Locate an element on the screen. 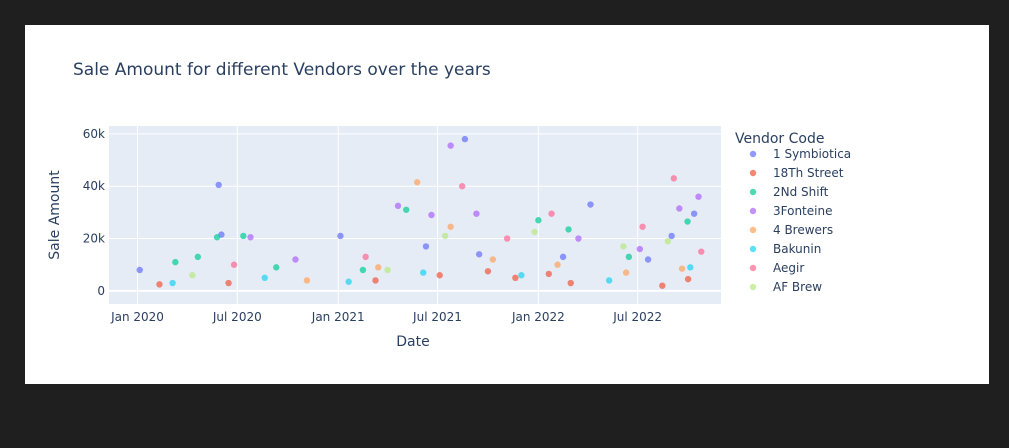  y-axis-title: Sale Amount is located at coordinates (55, 215).